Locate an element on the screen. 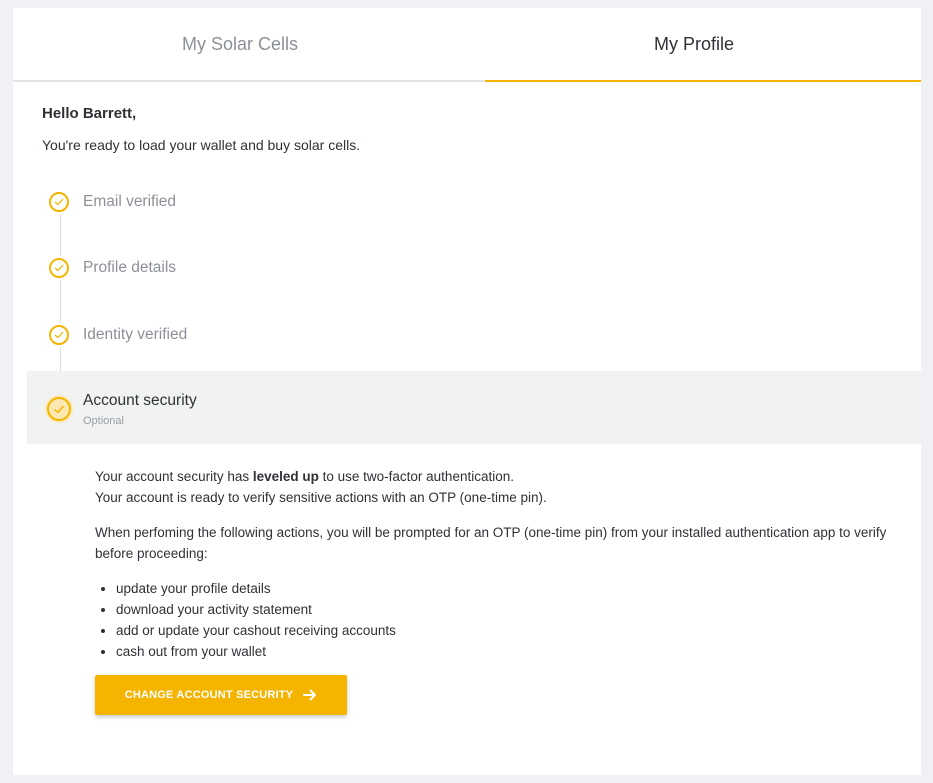 The image size is (933, 783). list-item: download your activity statement is located at coordinates (505, 609).